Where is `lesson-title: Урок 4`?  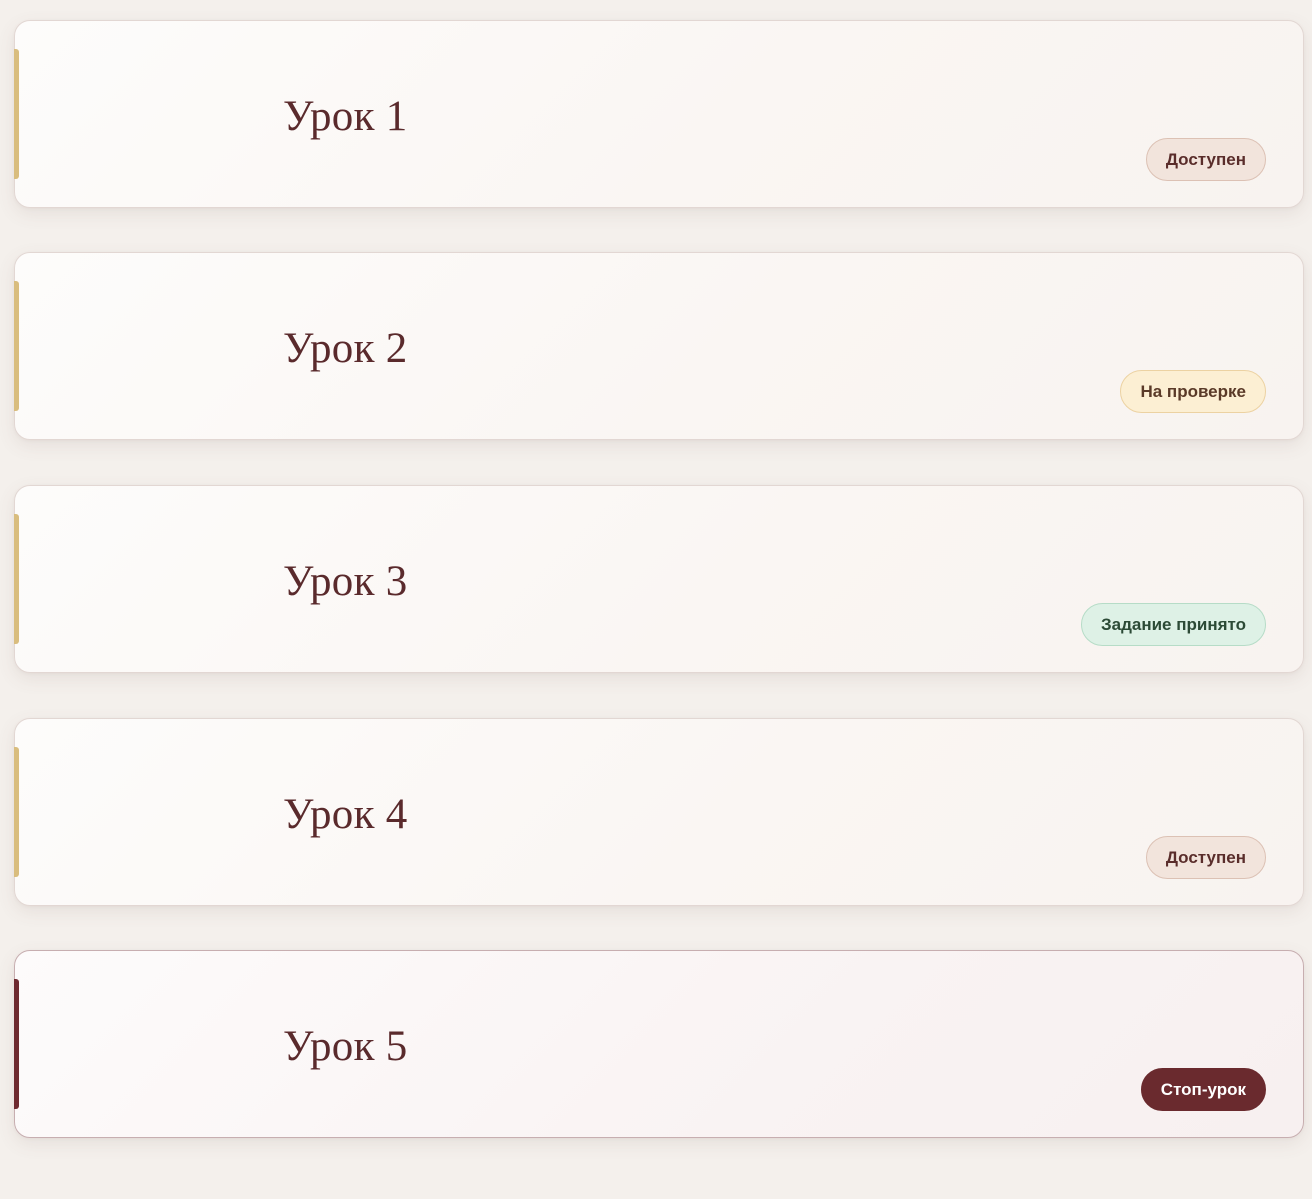 lesson-title: Урок 4 is located at coordinates (345, 814).